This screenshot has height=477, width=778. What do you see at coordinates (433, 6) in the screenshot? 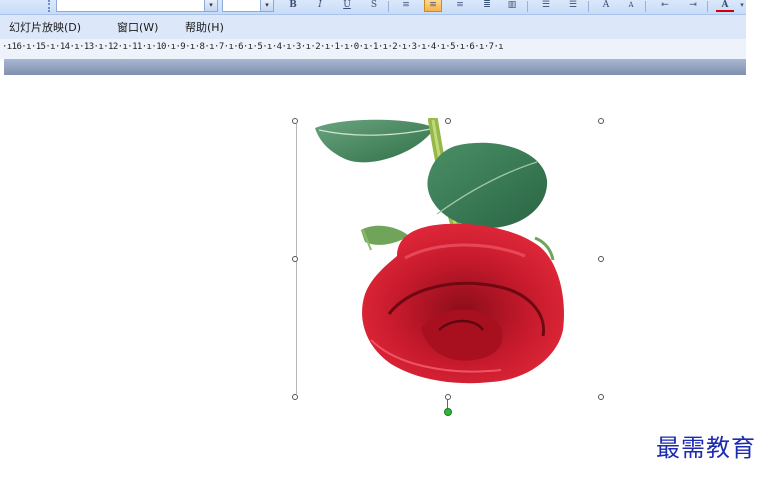
I see `align-center-icon: ≡` at bounding box center [433, 6].